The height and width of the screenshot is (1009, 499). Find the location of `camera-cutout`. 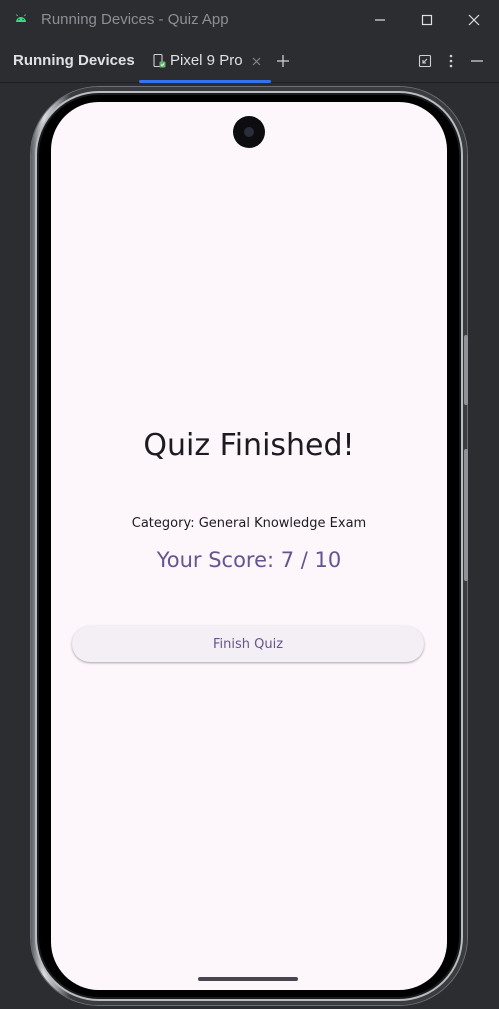

camera-cutout is located at coordinates (249, 132).